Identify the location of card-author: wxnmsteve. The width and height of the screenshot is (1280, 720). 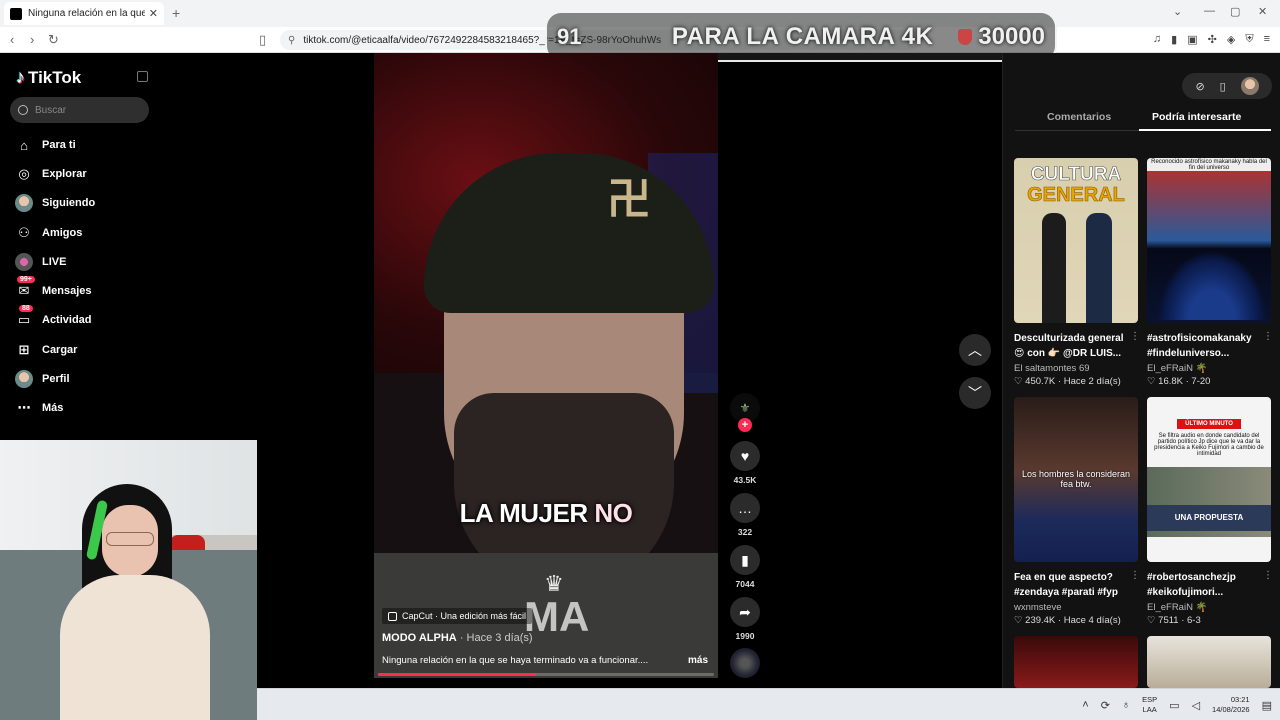
(1076, 607).